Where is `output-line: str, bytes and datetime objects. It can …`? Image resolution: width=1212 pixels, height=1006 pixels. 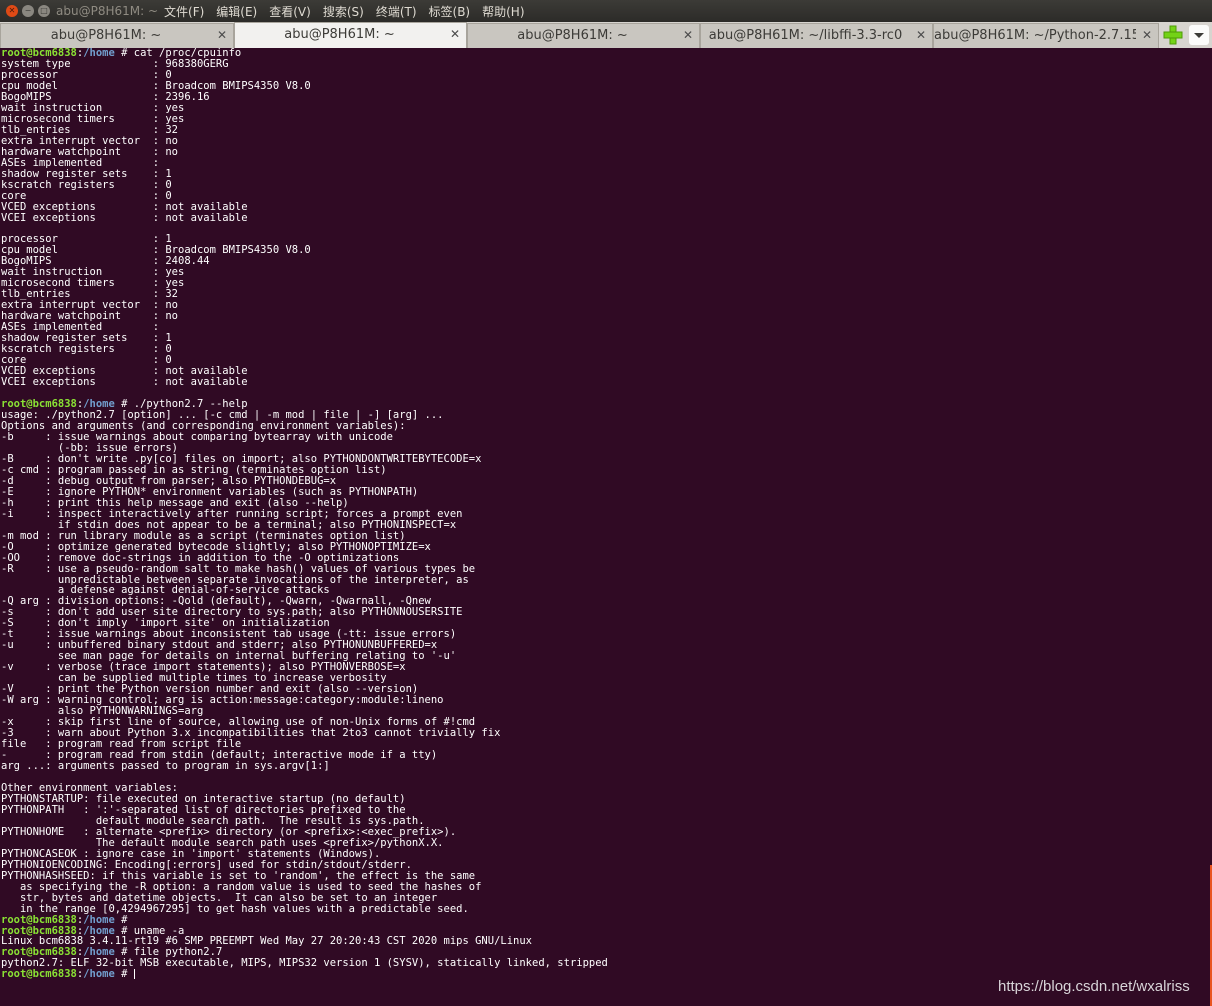 output-line: str, bytes and datetime objects. It can … is located at coordinates (219, 897).